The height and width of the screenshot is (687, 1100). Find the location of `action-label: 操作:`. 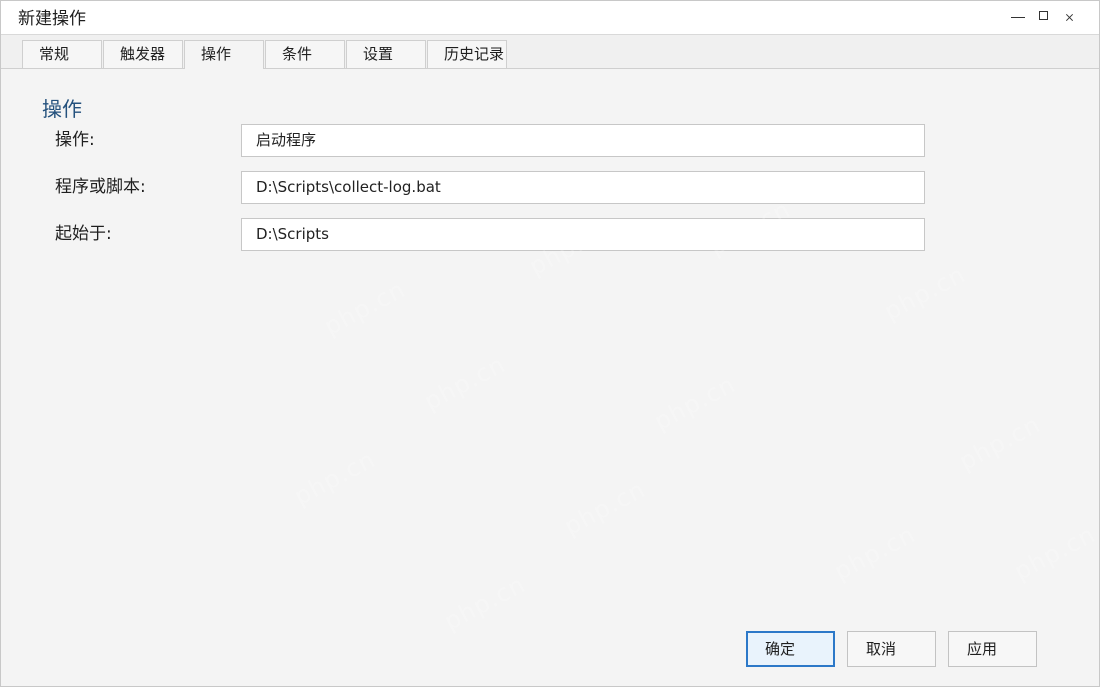

action-label: 操作: is located at coordinates (75, 140).